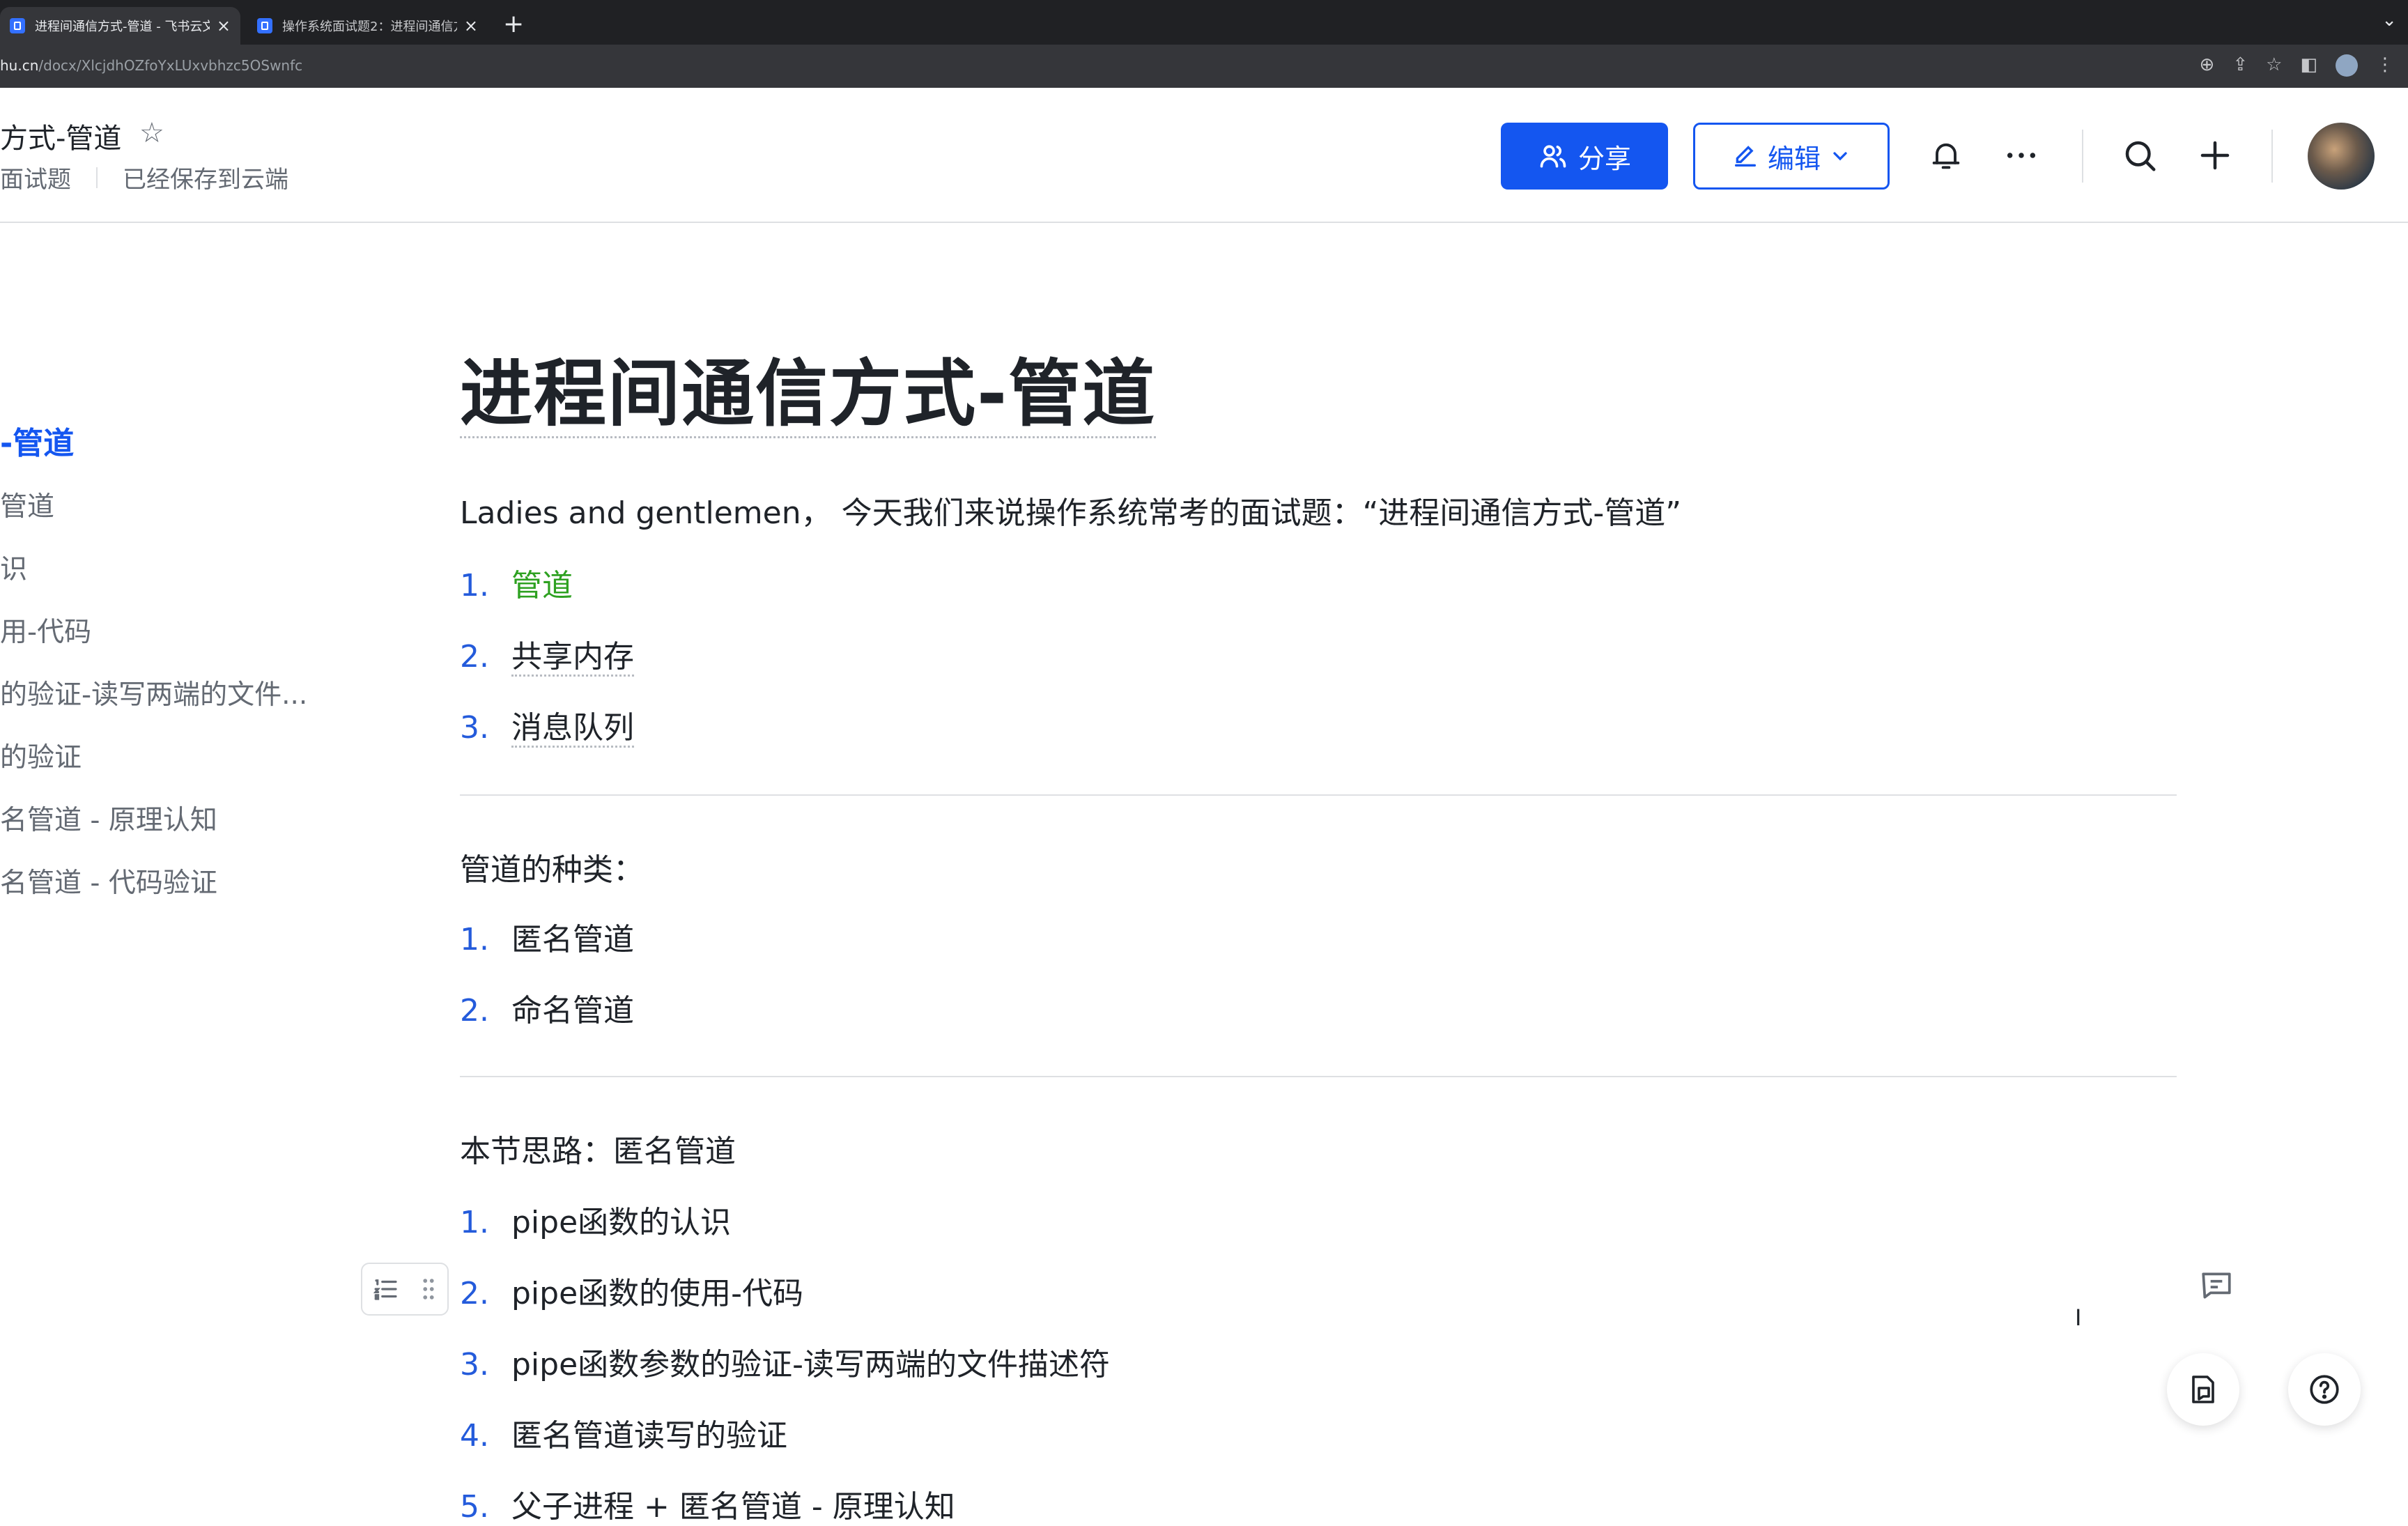  I want to click on tab-search-chevron-icon: ⌄, so click(2390, 20).